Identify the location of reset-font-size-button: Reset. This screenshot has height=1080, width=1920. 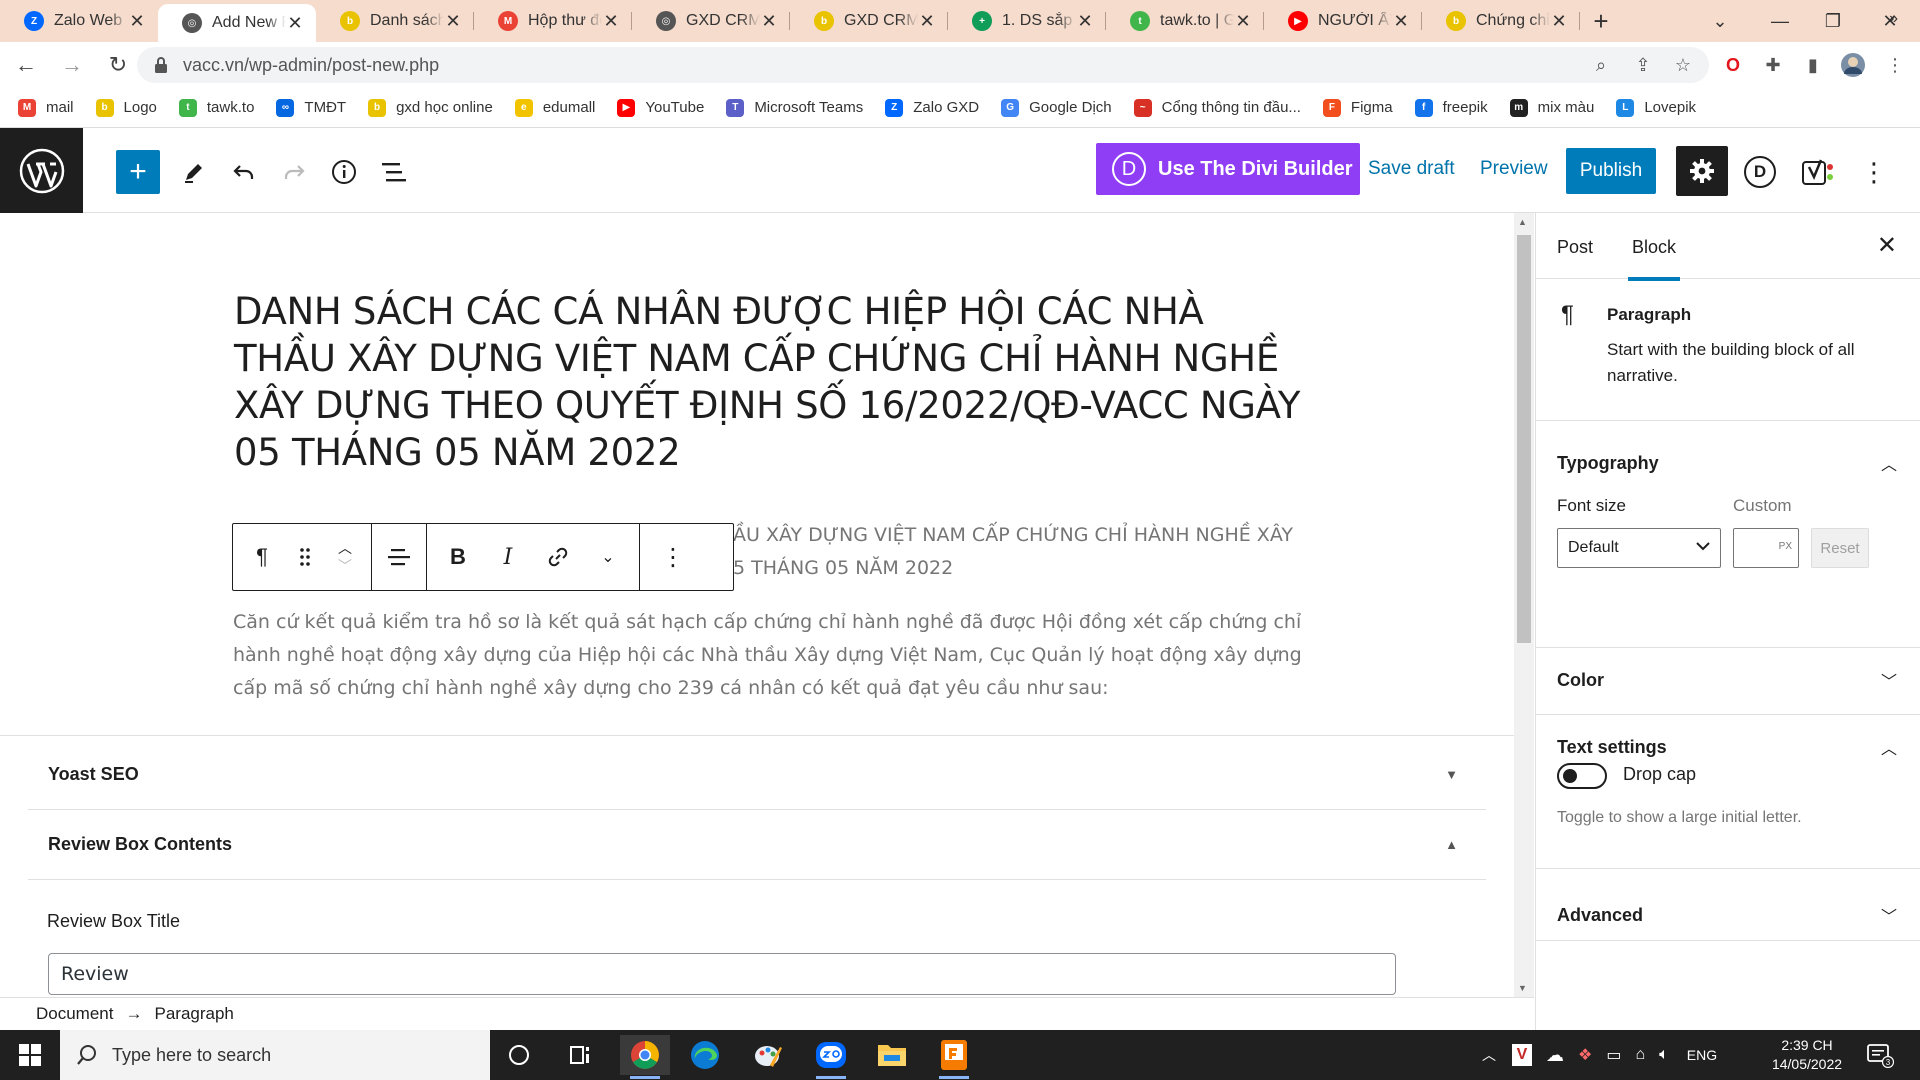
(1840, 548).